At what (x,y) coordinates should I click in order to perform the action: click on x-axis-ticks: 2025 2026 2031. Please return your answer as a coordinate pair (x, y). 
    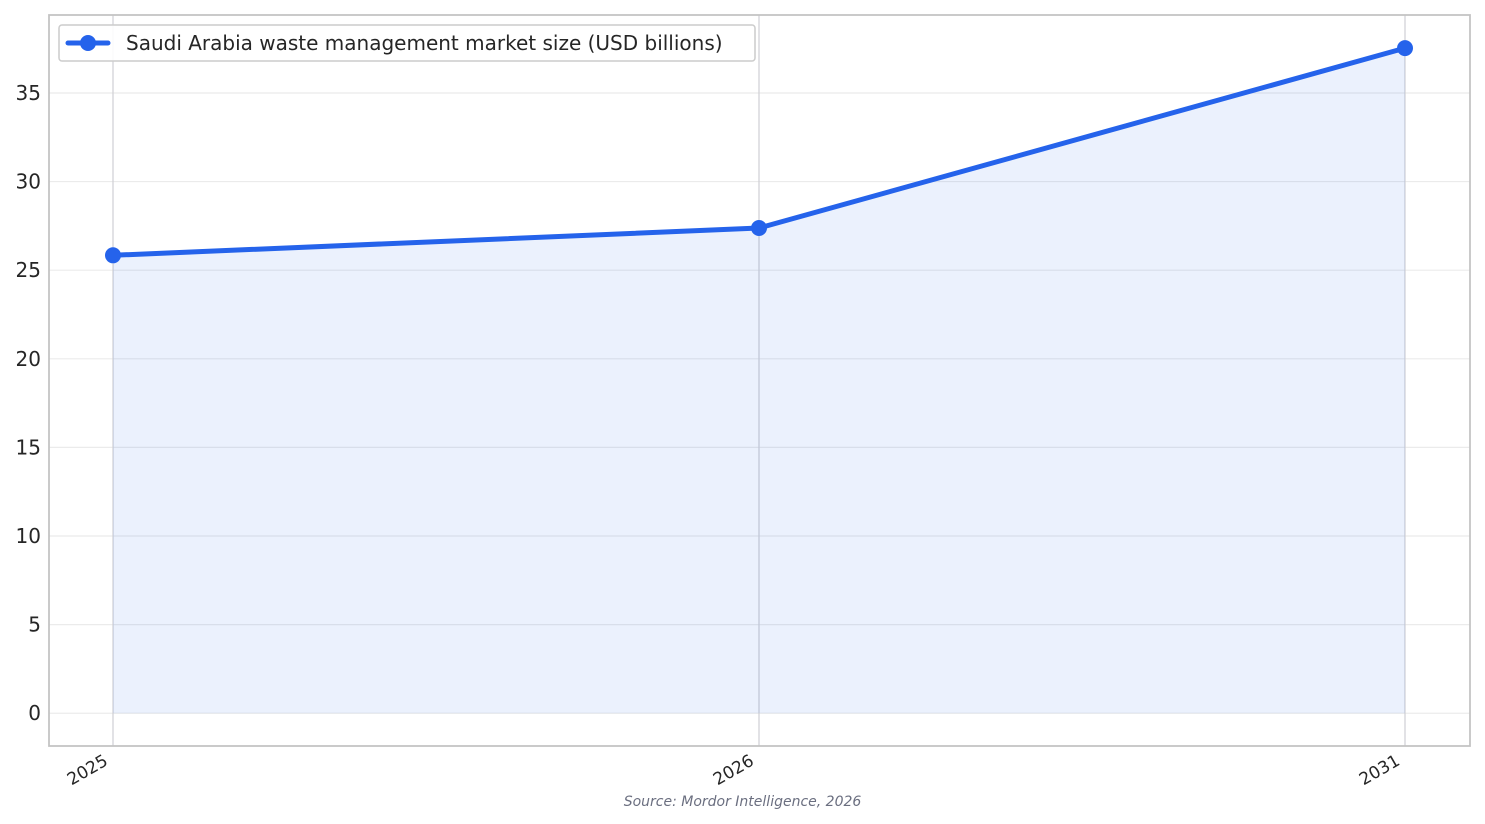
    Looking at the image, I should click on (733, 770).